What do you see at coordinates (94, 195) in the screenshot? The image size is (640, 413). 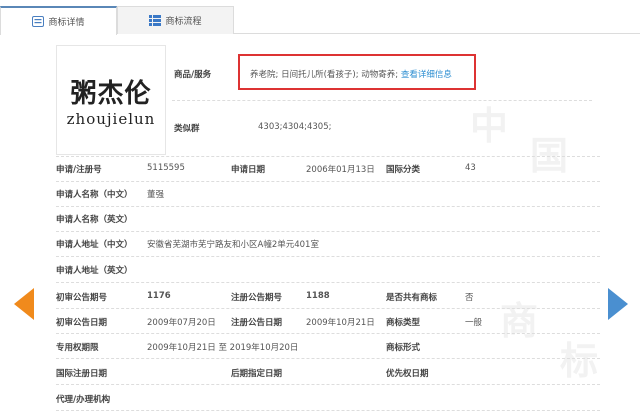 I see `name-cn-label: 申请人名称（中文）` at bounding box center [94, 195].